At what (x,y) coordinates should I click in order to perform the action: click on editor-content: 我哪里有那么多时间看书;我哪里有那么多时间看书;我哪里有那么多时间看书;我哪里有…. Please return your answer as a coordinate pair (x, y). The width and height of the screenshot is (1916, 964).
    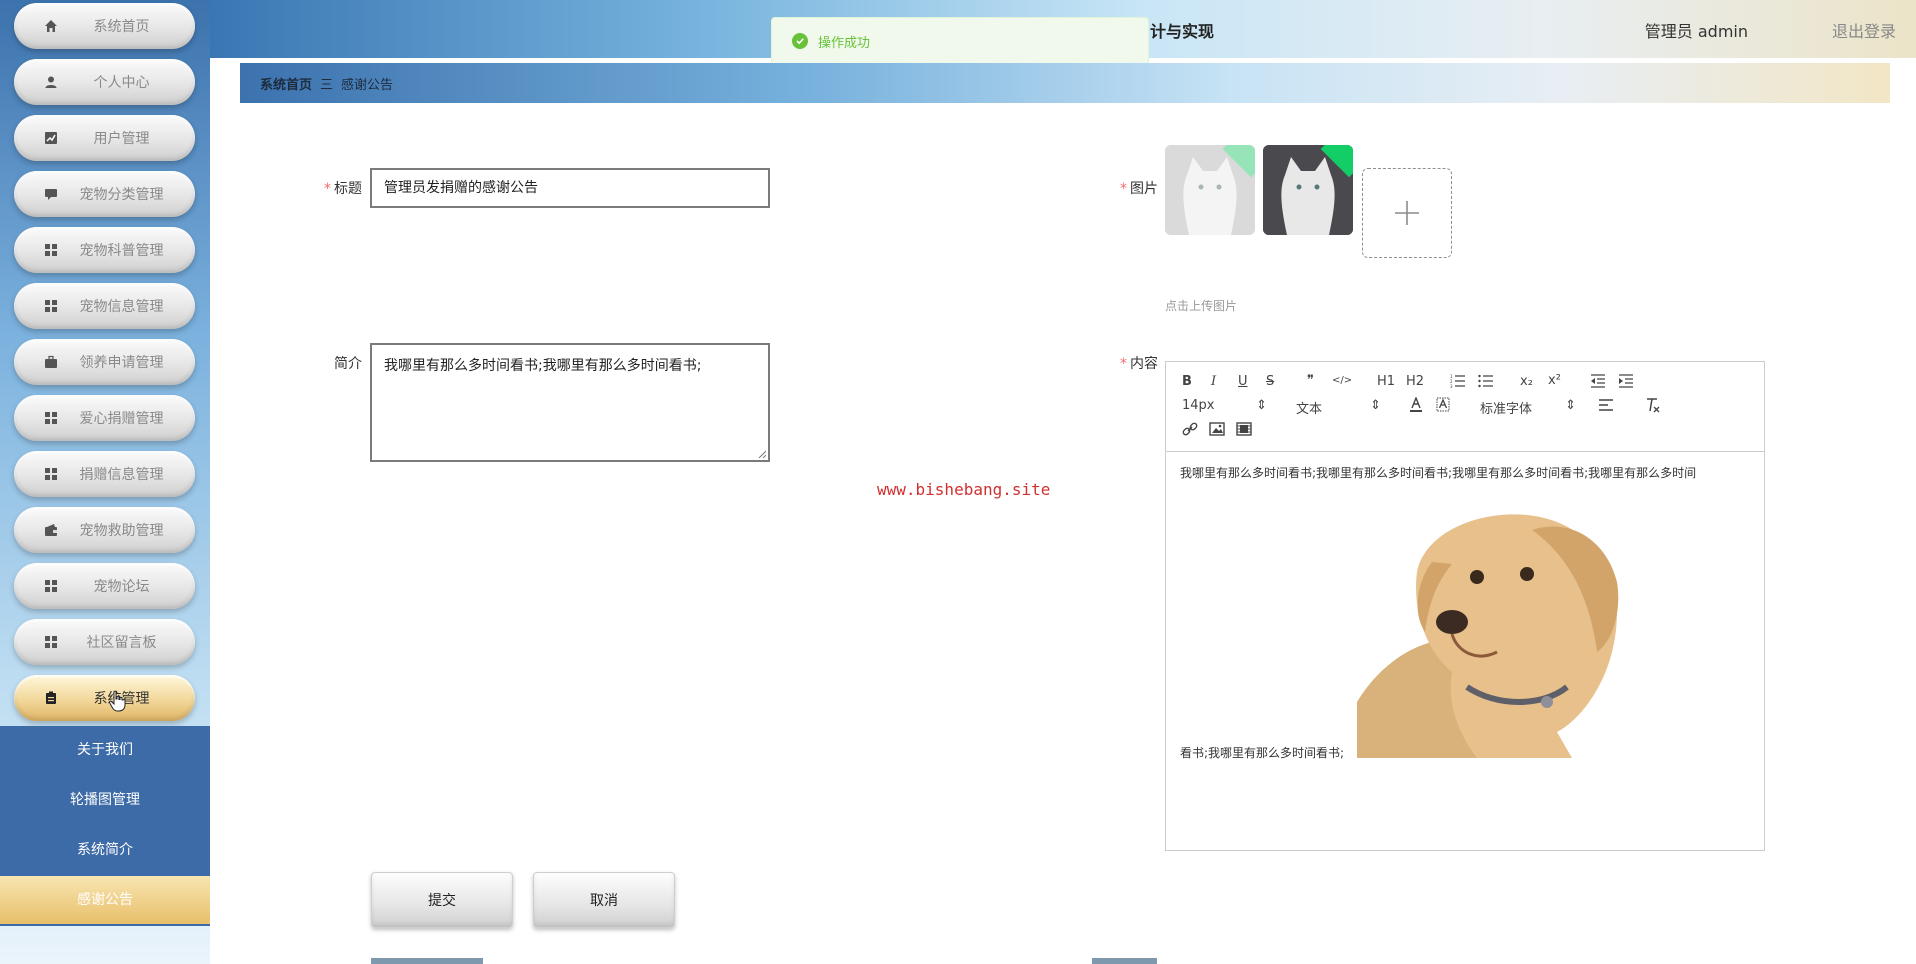
    Looking at the image, I should click on (1465, 606).